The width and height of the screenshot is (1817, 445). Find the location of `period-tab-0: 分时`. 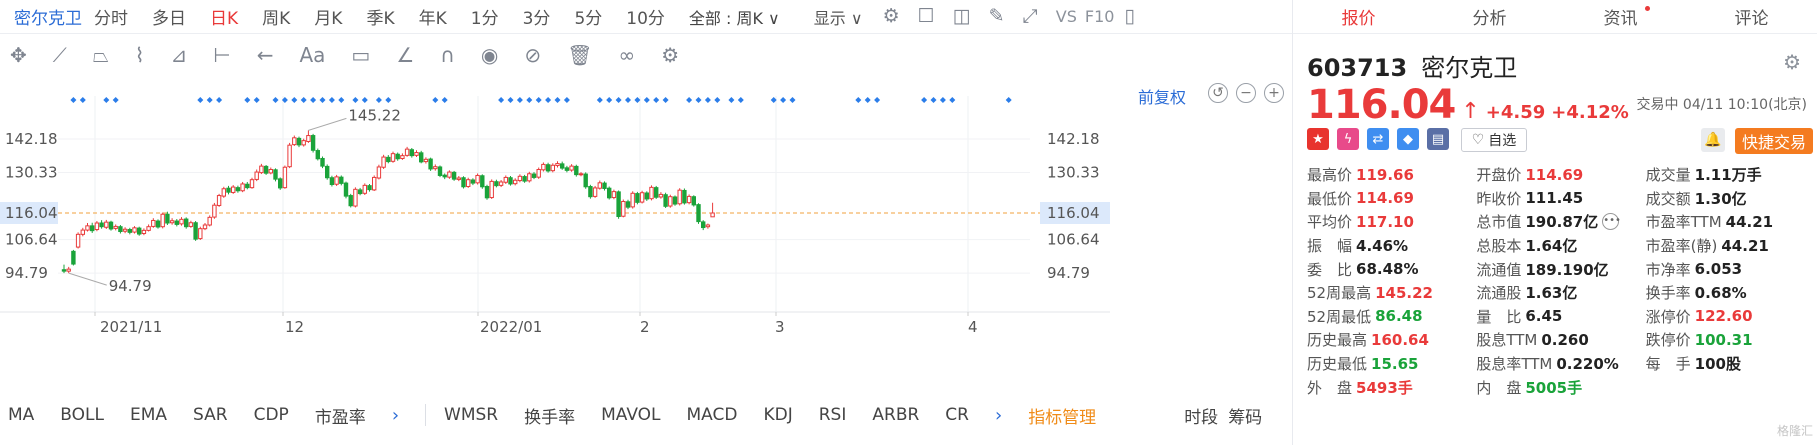

period-tab-0: 分时 is located at coordinates (111, 16).